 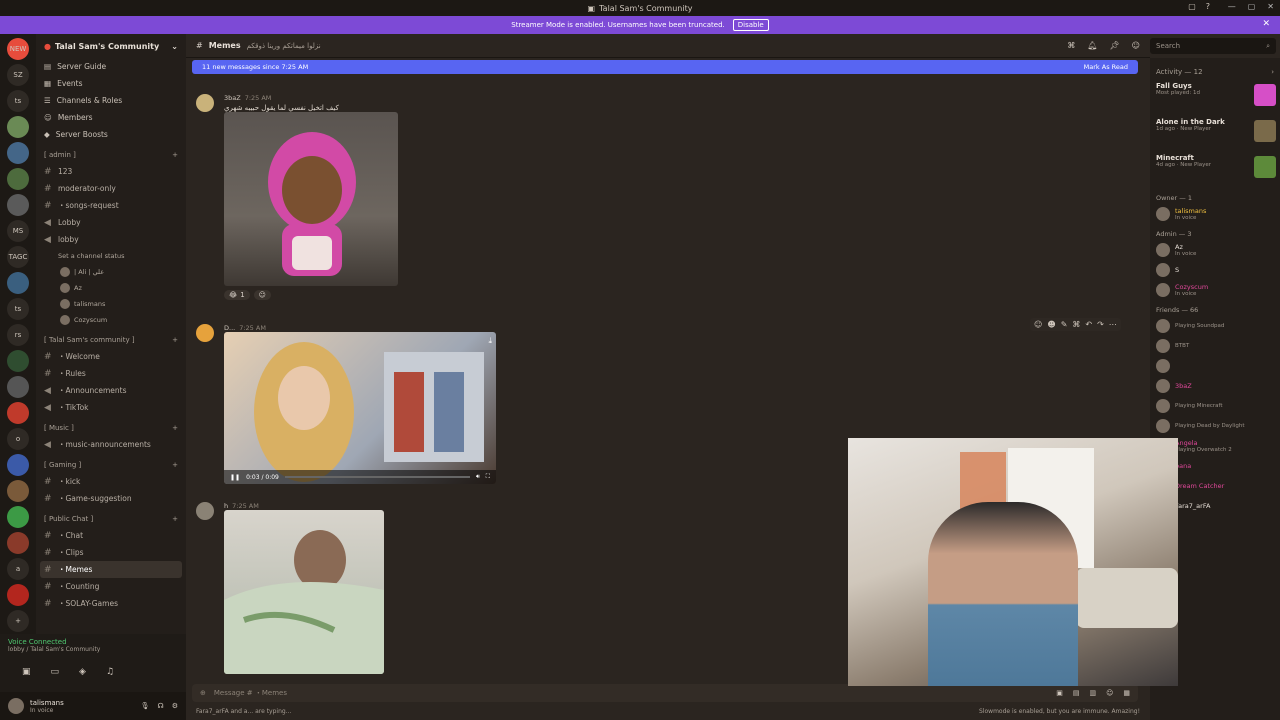 What do you see at coordinates (111, 155) in the screenshot?
I see `category-header: [ admin ] +` at bounding box center [111, 155].